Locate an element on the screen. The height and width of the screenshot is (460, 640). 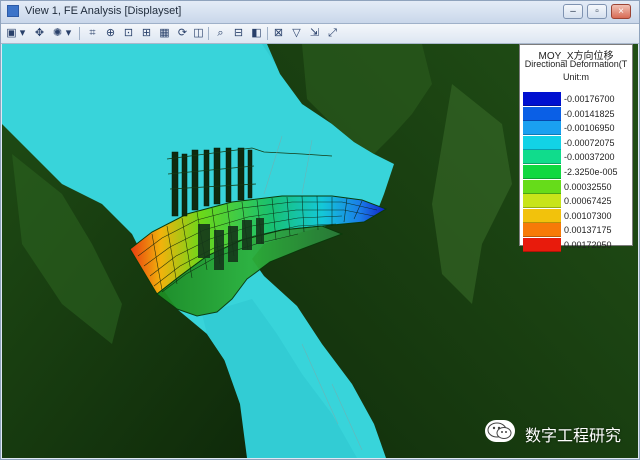
legend-entry: -0.00141825 is located at coordinates (578, 113).